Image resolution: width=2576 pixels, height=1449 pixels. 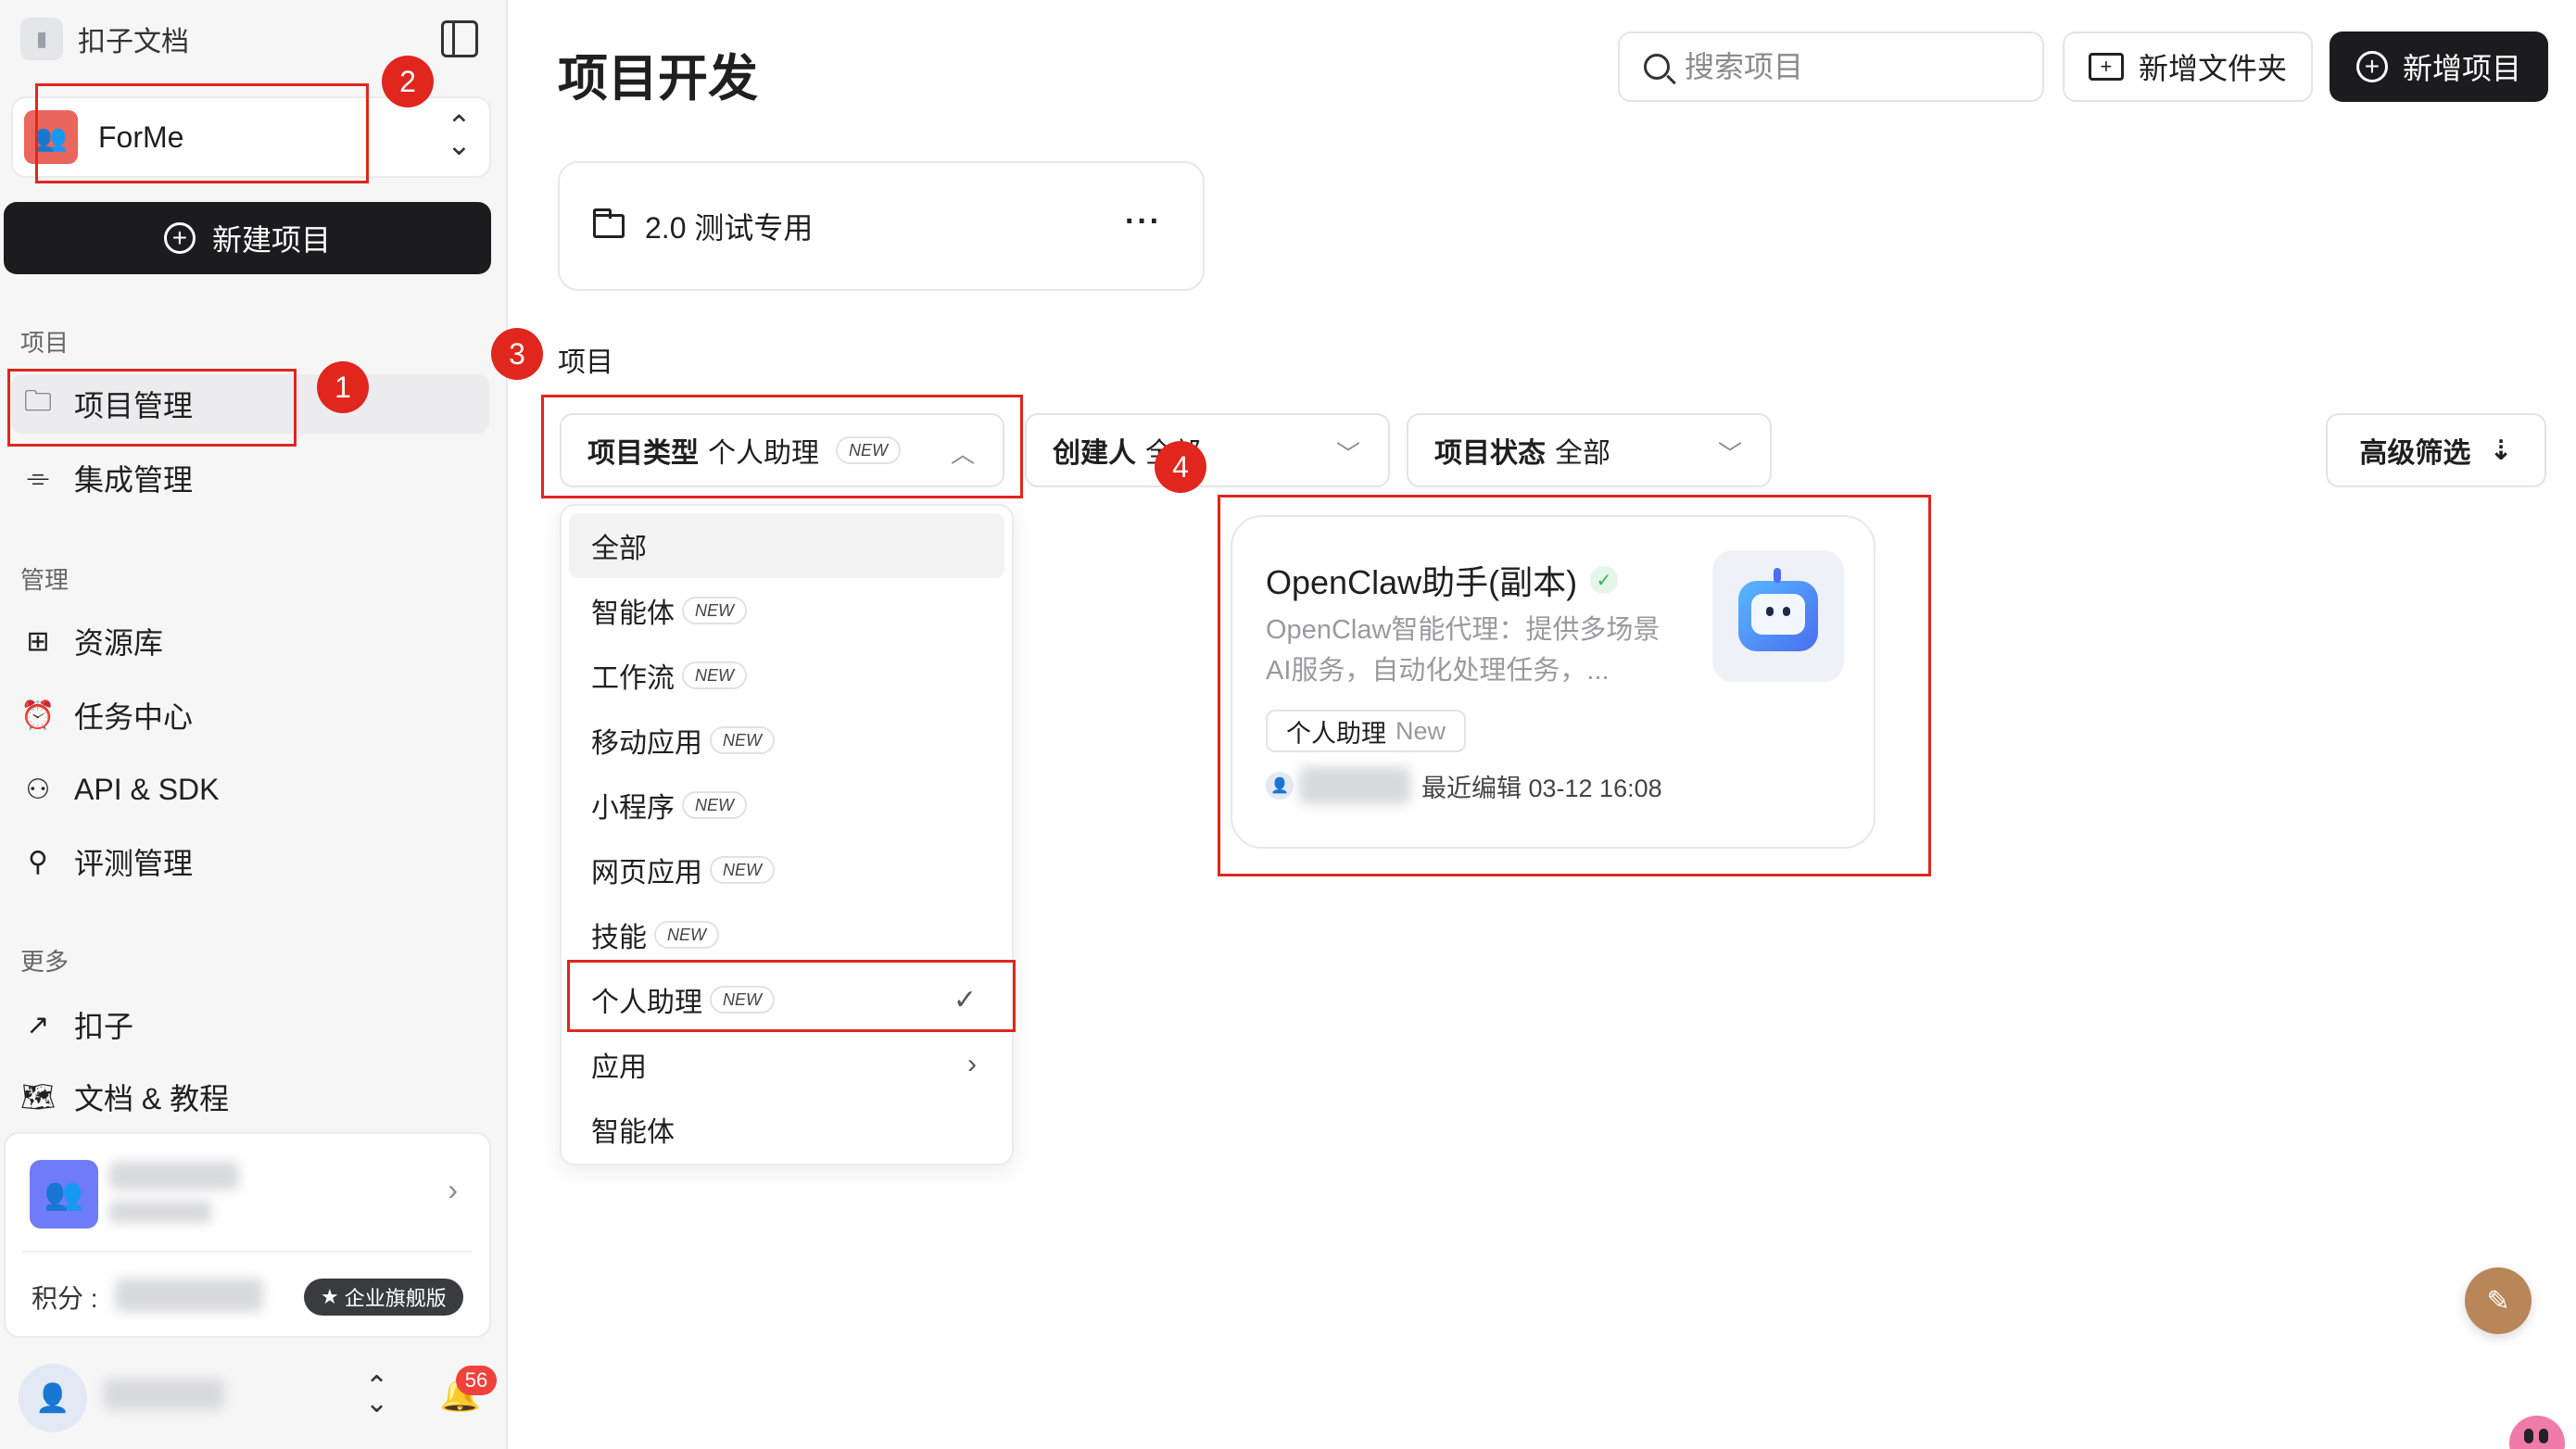 What do you see at coordinates (39, 1097) in the screenshot?
I see `map-icon: 🗺` at bounding box center [39, 1097].